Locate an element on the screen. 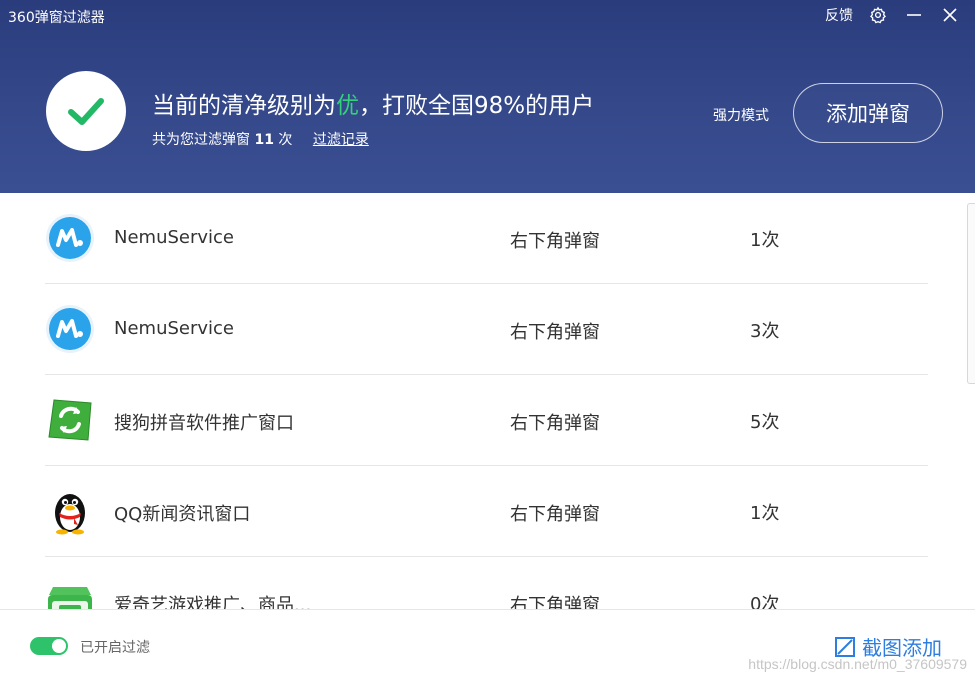 This screenshot has height=681, width=975. filtered-summary: 共为您过滤弹窗 11 次 过滤记录 is located at coordinates (260, 139).